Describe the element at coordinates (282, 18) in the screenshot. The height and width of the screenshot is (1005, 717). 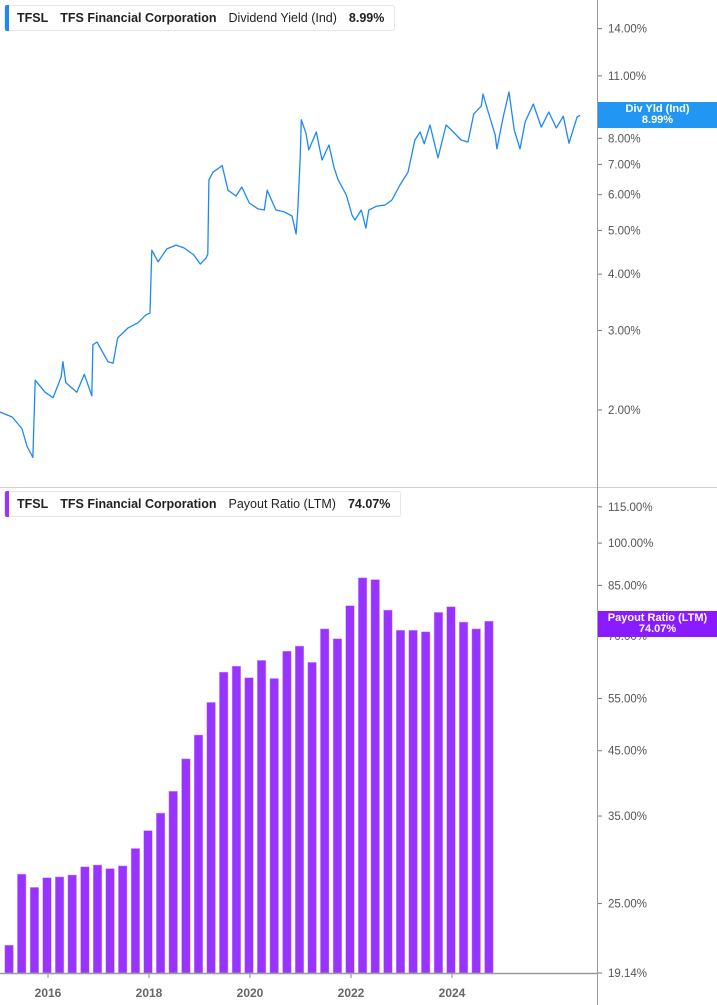
I see `legend-metric: Dividend Yield (Ind)` at that location.